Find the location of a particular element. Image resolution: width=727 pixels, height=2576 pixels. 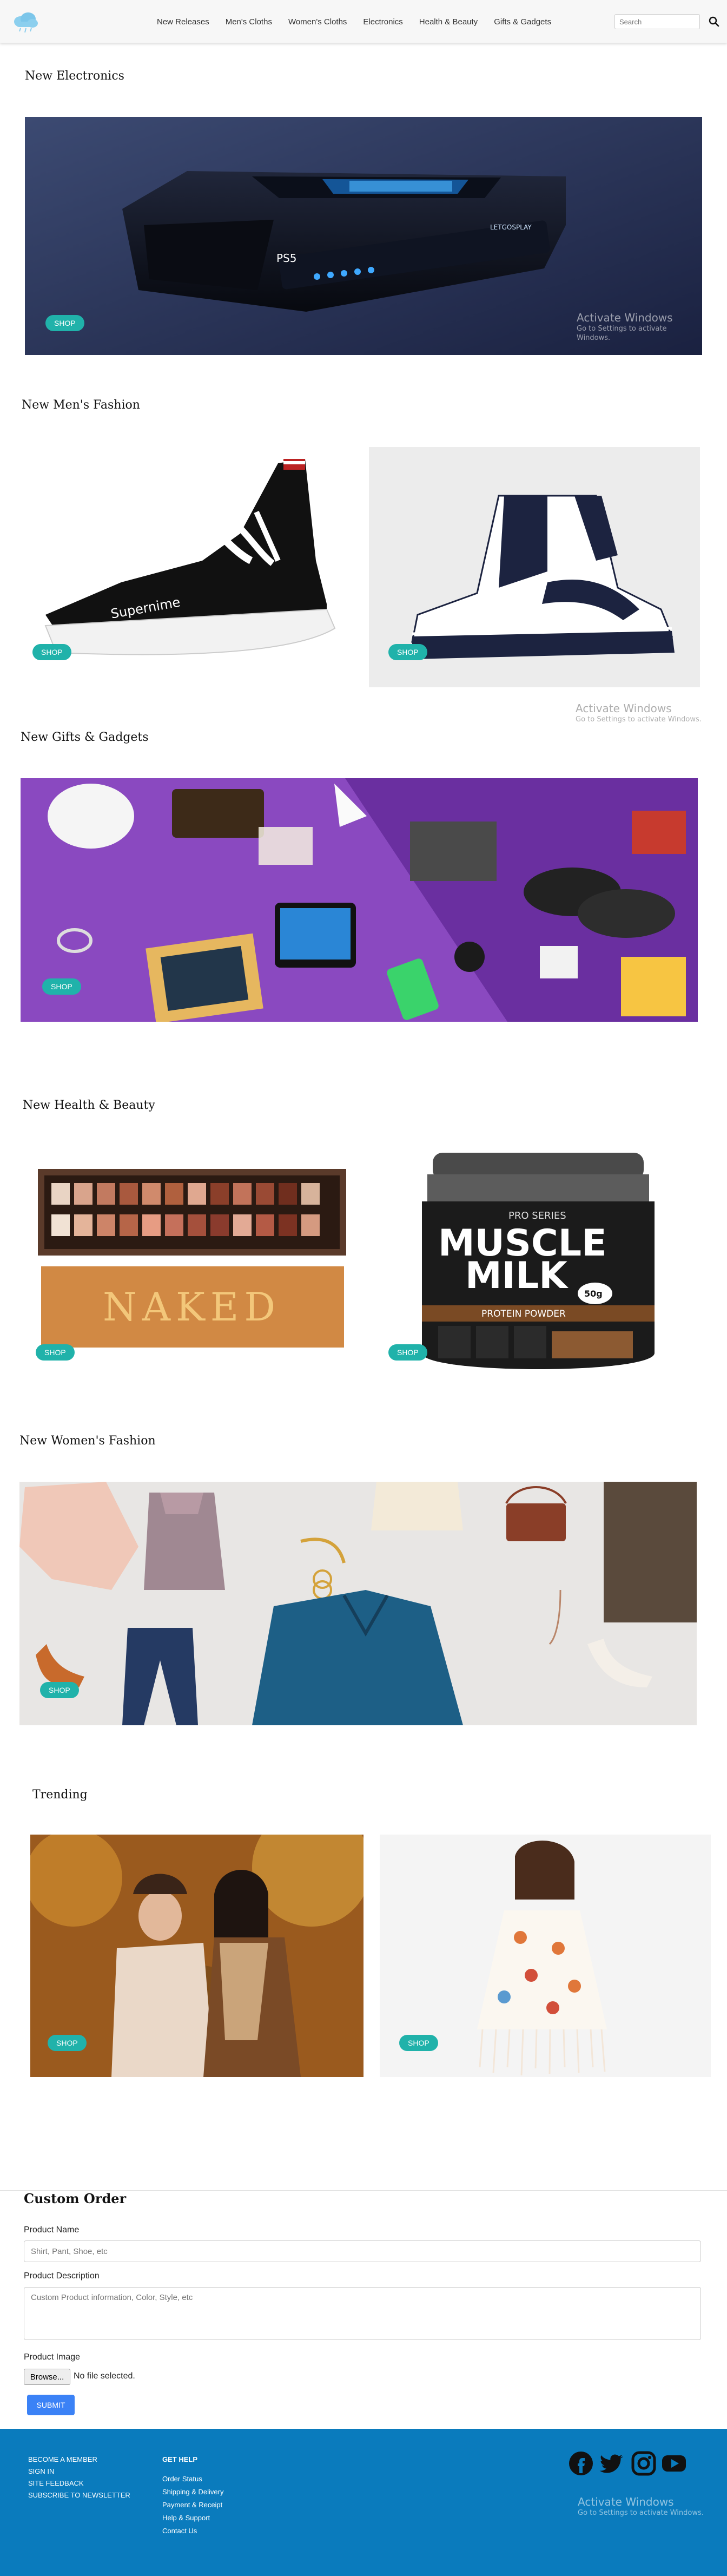

footer-link-site-feedback: SITE FEEDBACK is located at coordinates (56, 2483).